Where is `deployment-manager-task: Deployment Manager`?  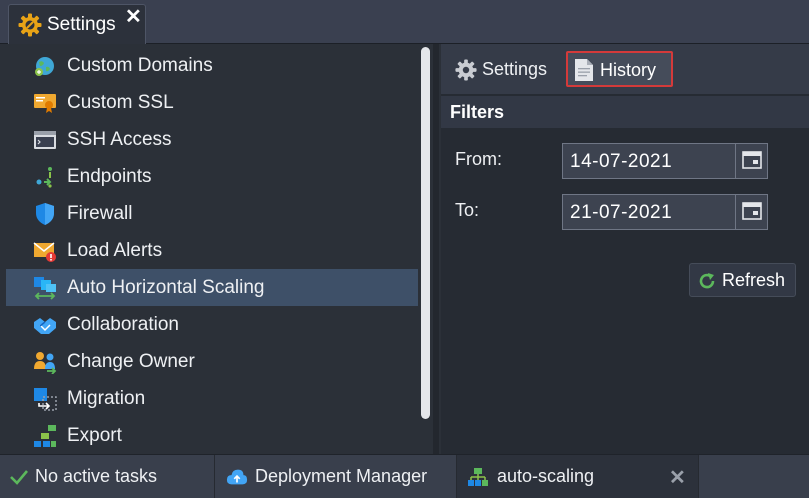 deployment-manager-task: Deployment Manager is located at coordinates (335, 476).